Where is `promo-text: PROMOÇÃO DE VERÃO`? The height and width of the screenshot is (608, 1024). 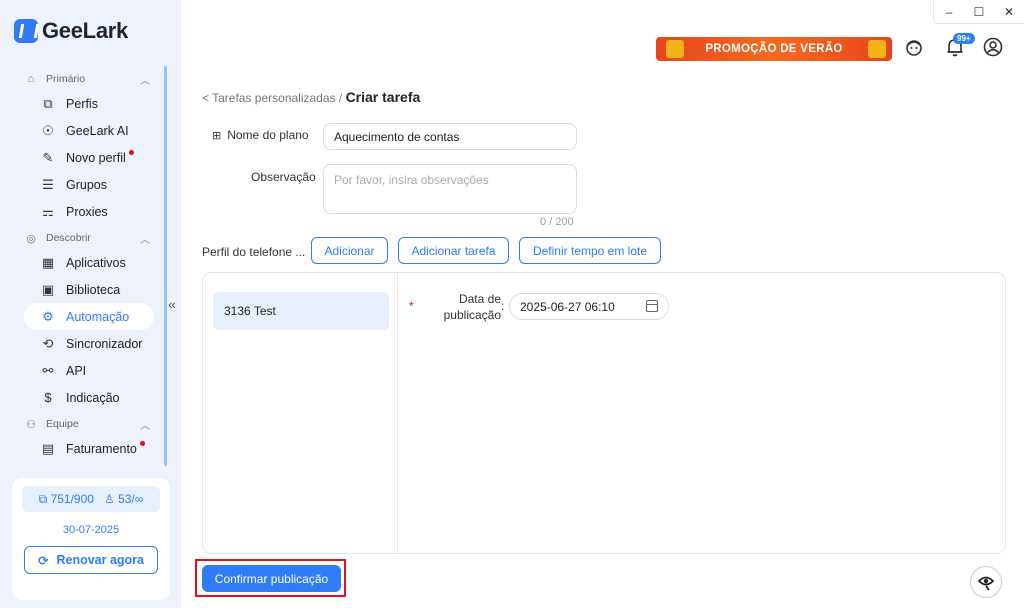
promo-text: PROMOÇÃO DE VERÃO is located at coordinates (774, 49).